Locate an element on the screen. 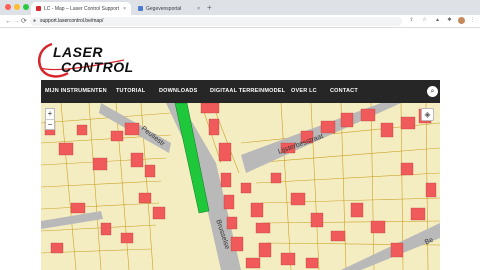  browser-tab-active: LC - Map – Laser Control Support × is located at coordinates (81, 8).